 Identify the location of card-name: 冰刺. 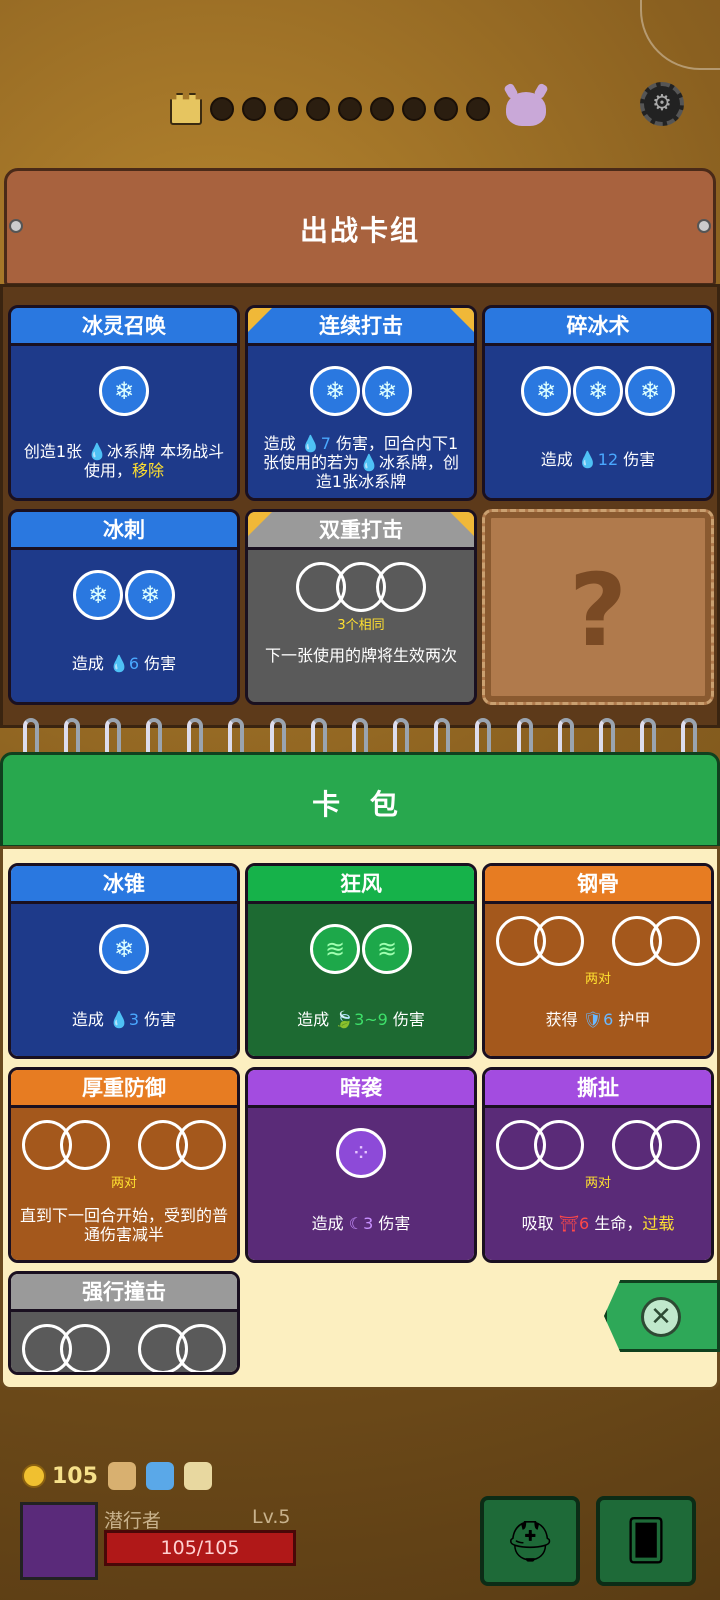
(124, 531).